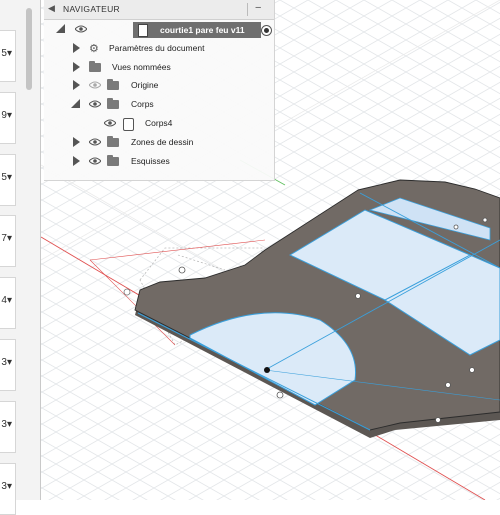 This screenshot has width=500, height=515. I want to click on tree-row-bodies: Corps, so click(159, 105).